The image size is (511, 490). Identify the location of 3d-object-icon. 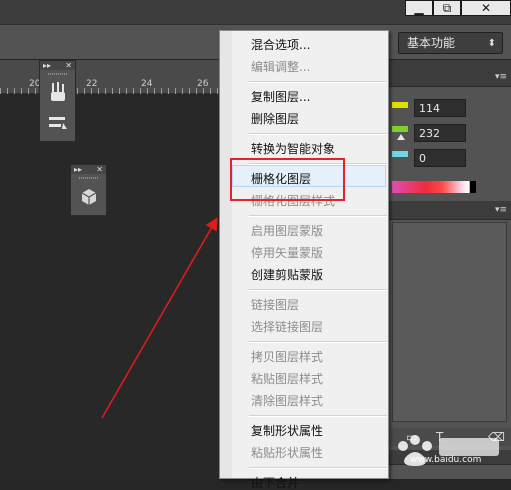
(89, 197).